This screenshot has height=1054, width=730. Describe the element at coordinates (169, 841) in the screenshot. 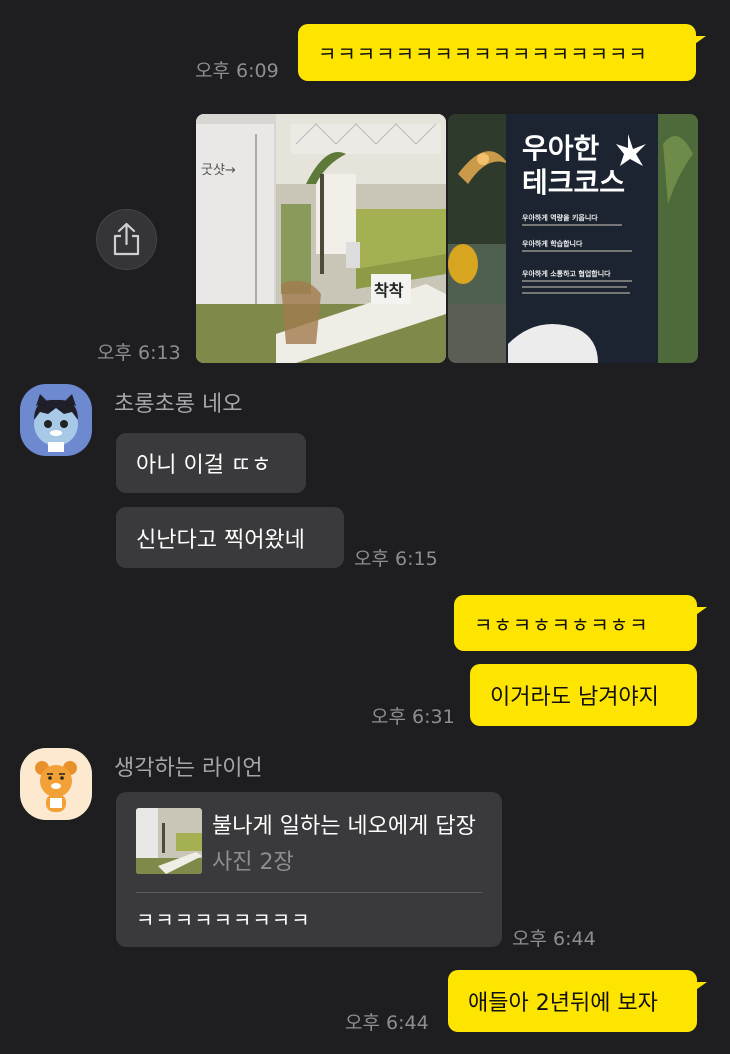

I see `reply-thumbnail` at that location.